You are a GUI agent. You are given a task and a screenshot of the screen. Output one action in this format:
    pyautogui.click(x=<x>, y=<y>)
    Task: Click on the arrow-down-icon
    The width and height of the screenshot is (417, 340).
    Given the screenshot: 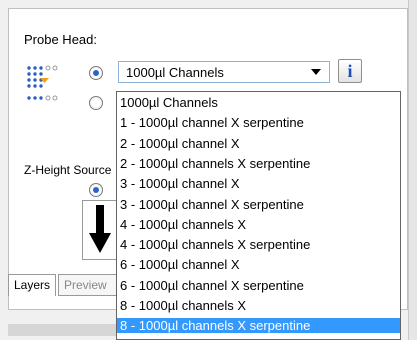 What is the action you would take?
    pyautogui.click(x=100, y=229)
    